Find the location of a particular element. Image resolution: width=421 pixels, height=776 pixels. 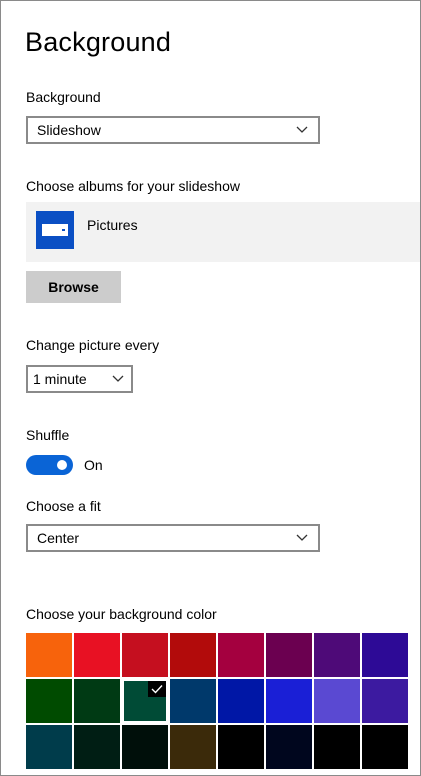

interval-dropdown-value: 1 minute is located at coordinates (60, 379).